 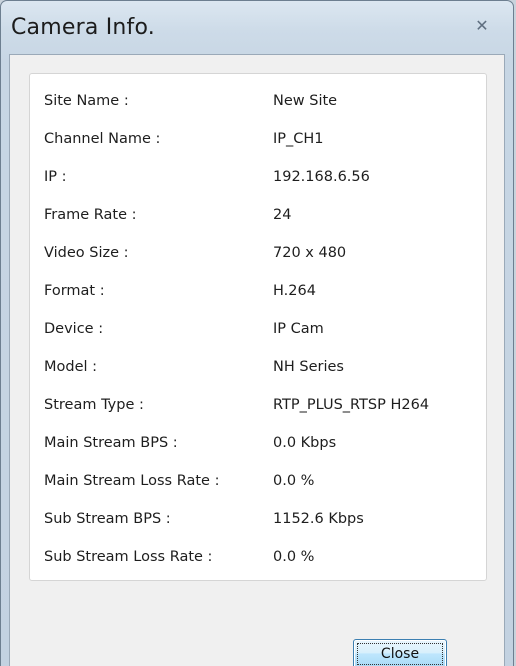 What do you see at coordinates (102, 139) in the screenshot?
I see `info-label: Channel Name :` at bounding box center [102, 139].